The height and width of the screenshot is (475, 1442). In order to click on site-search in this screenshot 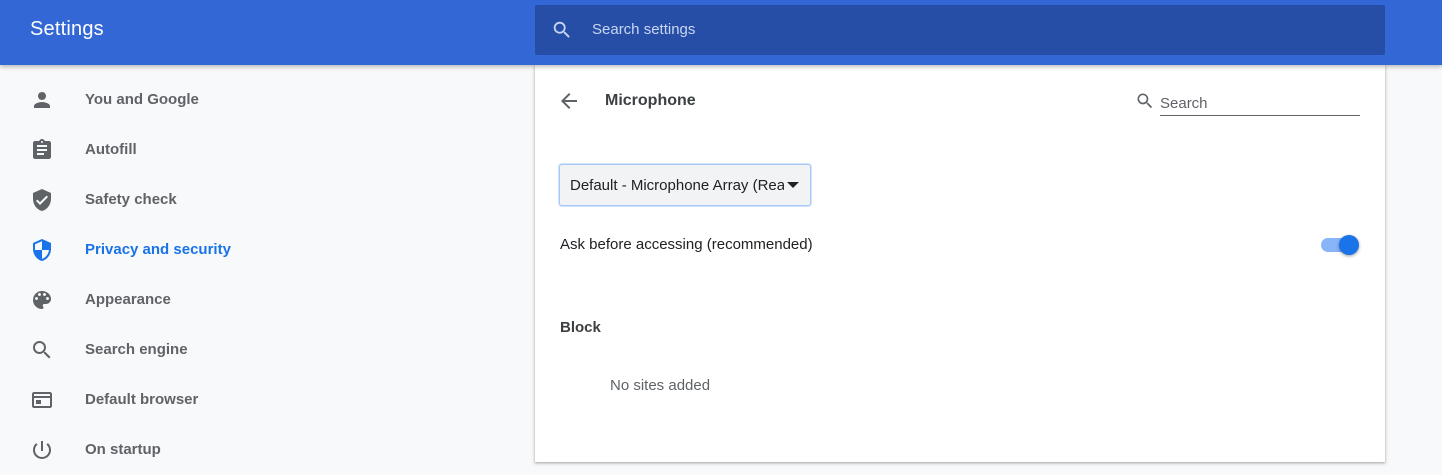, I will do `click(1248, 102)`.